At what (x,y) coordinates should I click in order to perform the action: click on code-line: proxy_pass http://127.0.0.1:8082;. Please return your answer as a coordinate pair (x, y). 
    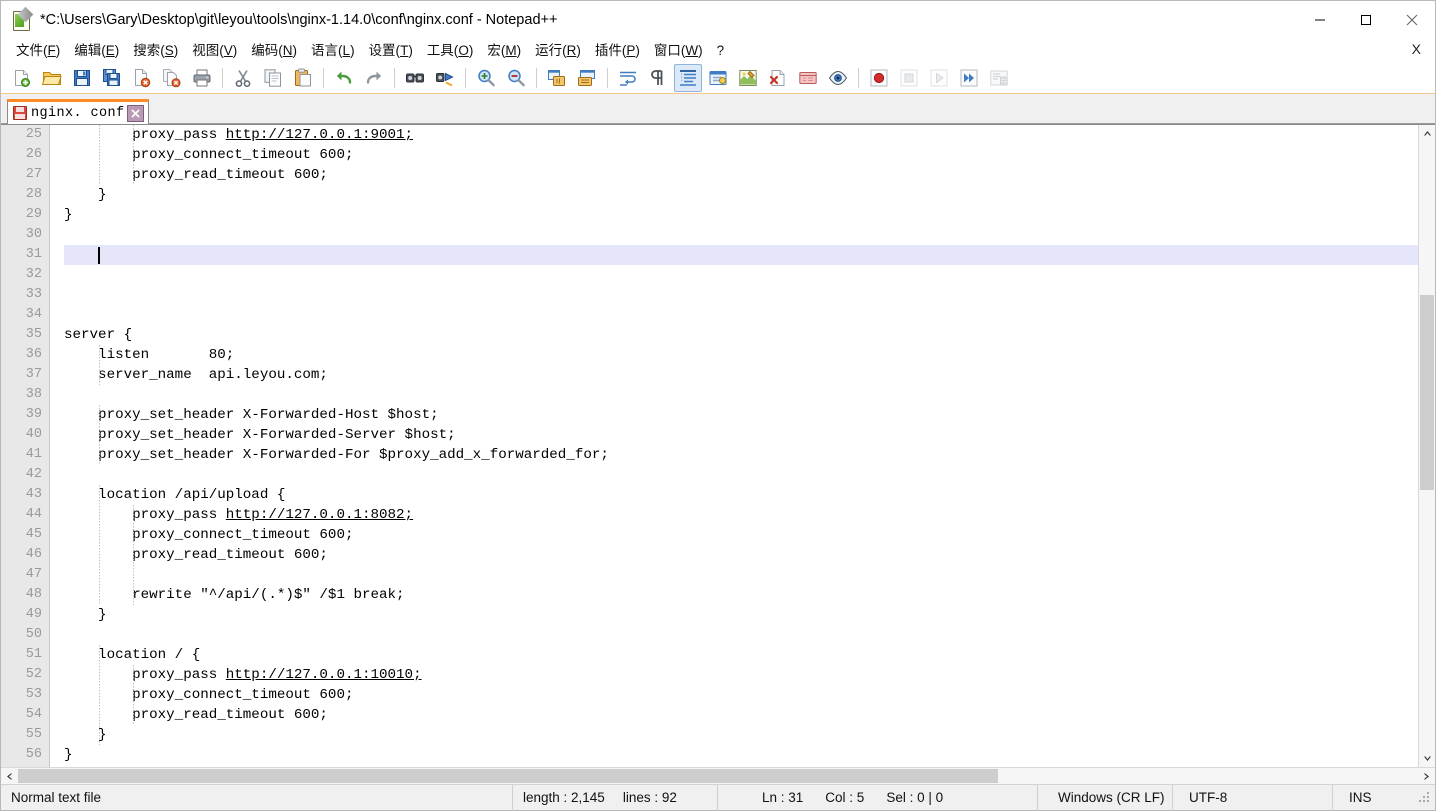
    Looking at the image, I should click on (238, 515).